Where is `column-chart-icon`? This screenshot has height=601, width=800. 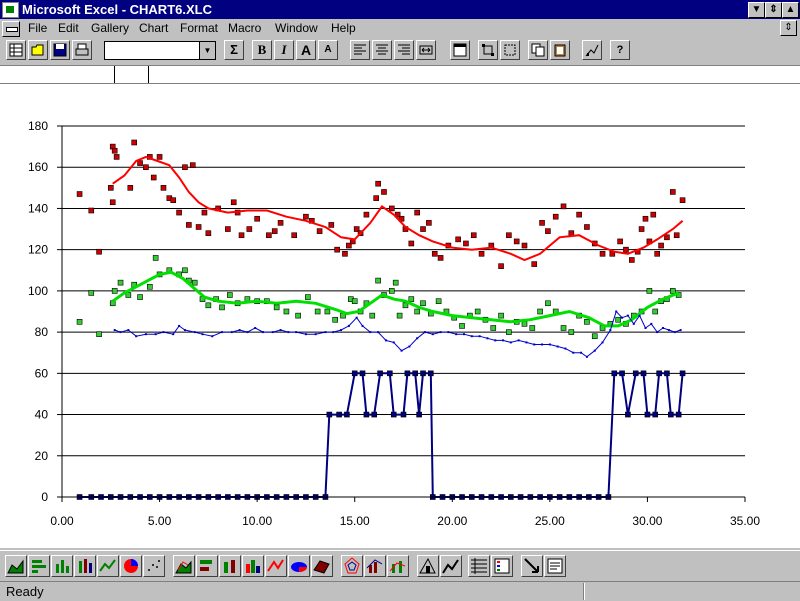 column-chart-icon is located at coordinates (62, 566).